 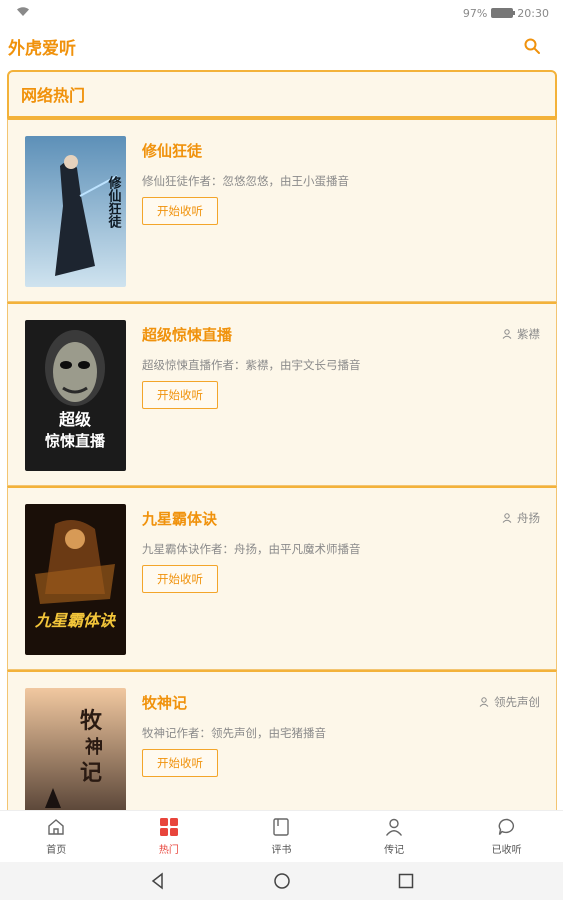 I want to click on app-title: 外虎爱听, so click(x=42, y=48).